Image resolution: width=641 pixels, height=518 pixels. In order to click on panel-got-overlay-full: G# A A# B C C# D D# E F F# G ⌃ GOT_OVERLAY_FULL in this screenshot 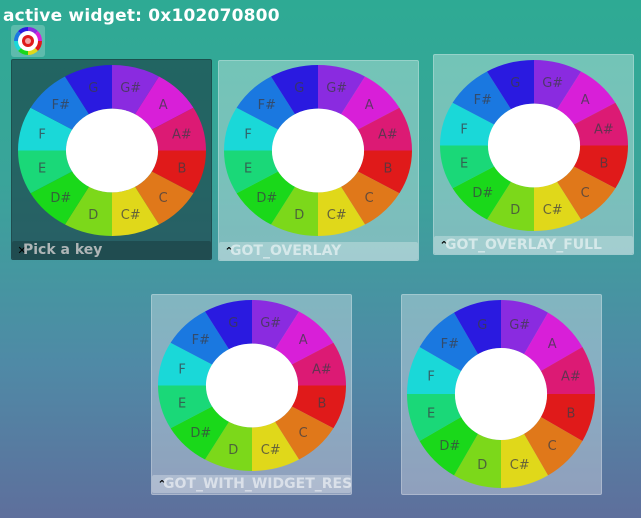, I will do `click(533, 154)`.